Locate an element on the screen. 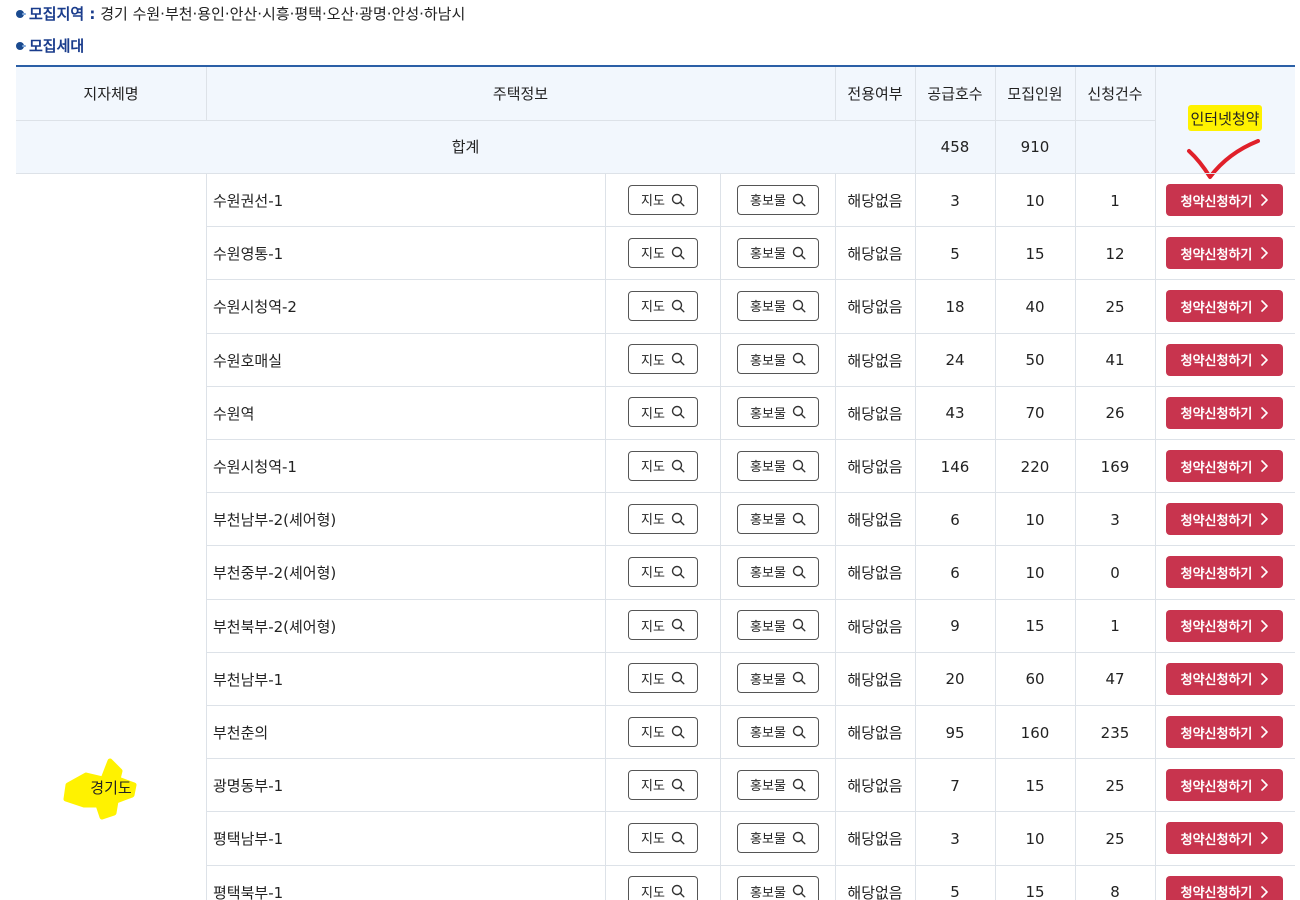 The image size is (1300, 900). recruit-cell: 60 is located at coordinates (1035, 679).